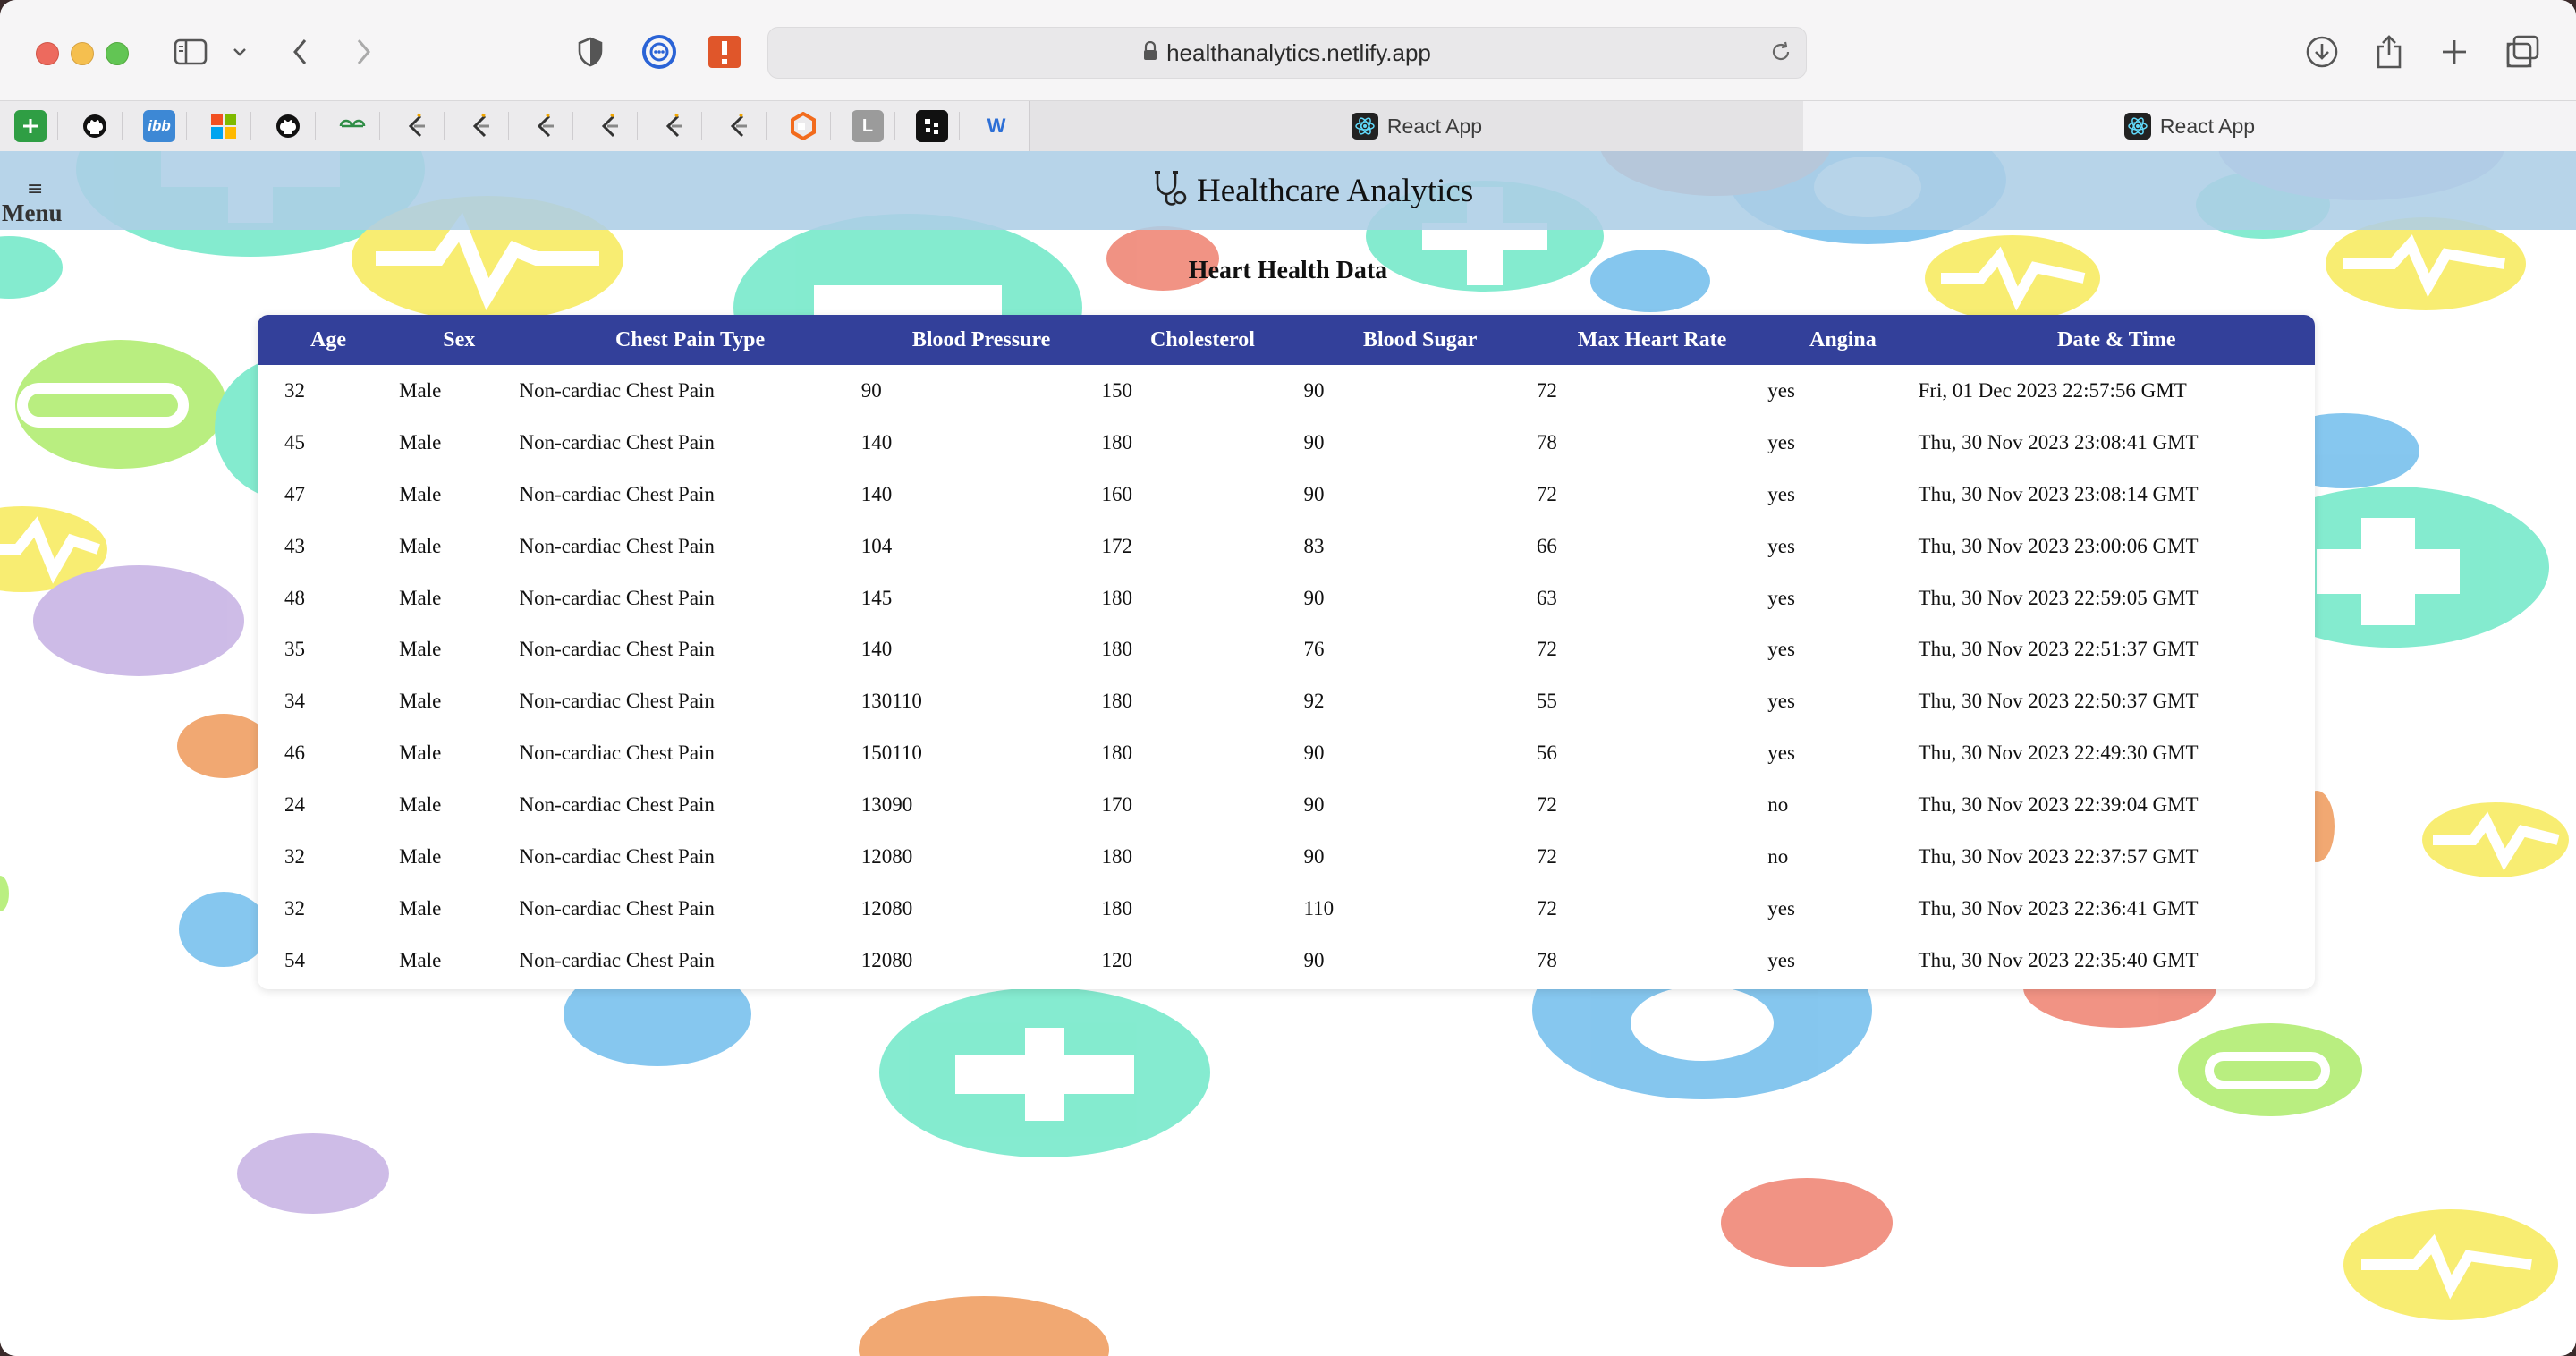 This screenshot has width=2576, height=1356. I want to click on cell-blood-pressure: 13090, so click(886, 805).